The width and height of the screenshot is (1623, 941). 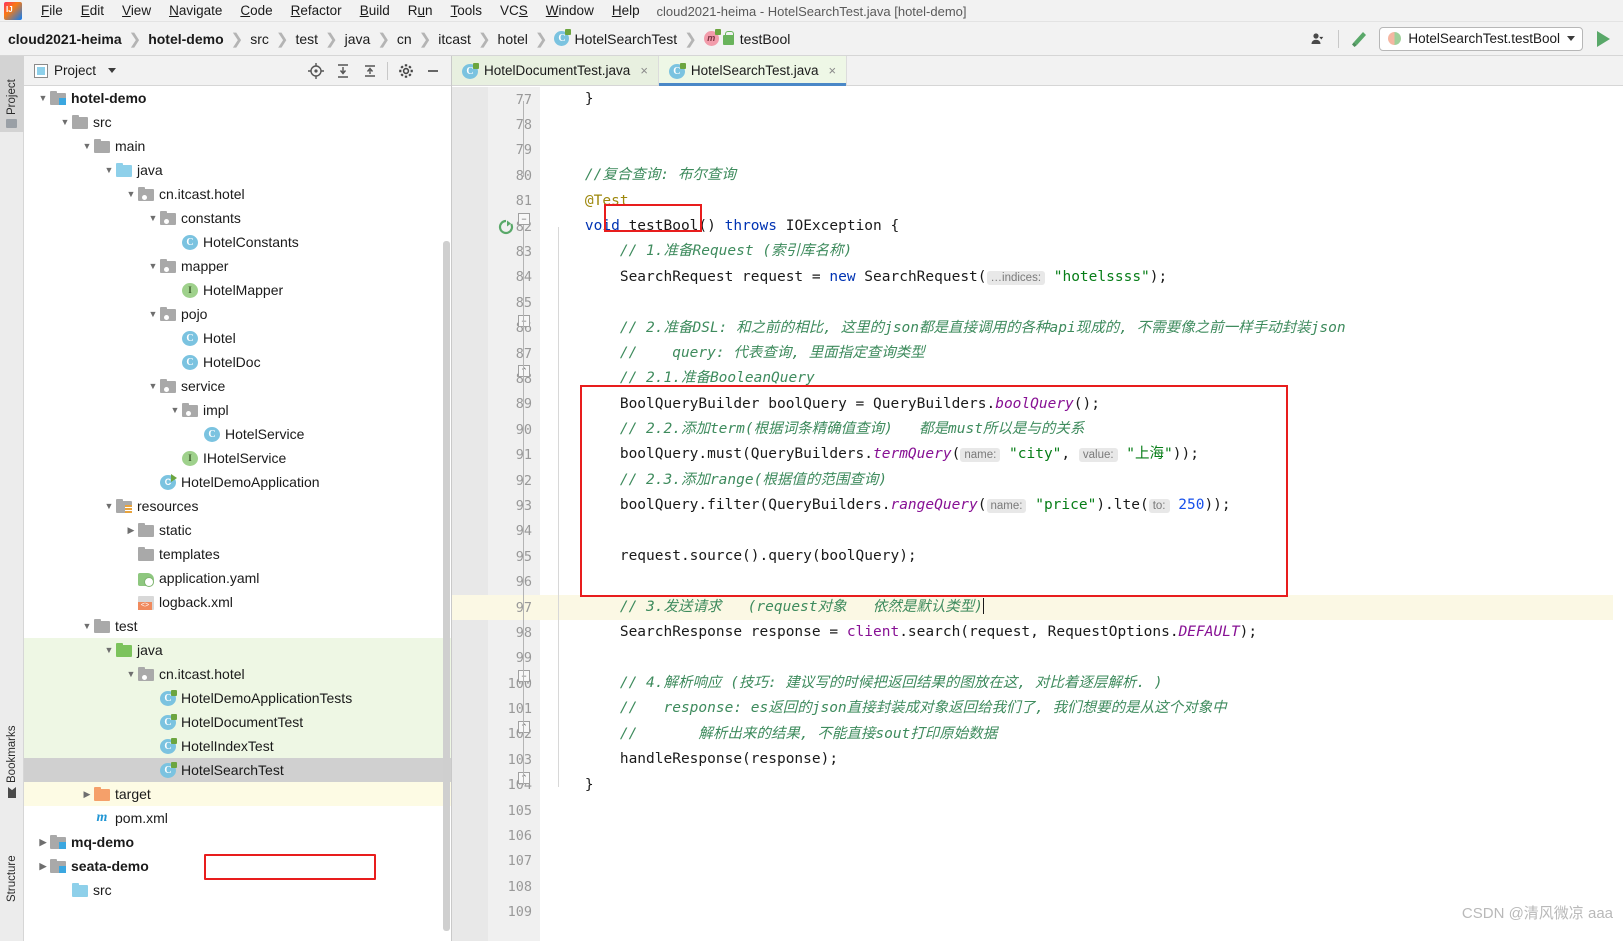 I want to click on fold-marker-100: −, so click(x=524, y=676).